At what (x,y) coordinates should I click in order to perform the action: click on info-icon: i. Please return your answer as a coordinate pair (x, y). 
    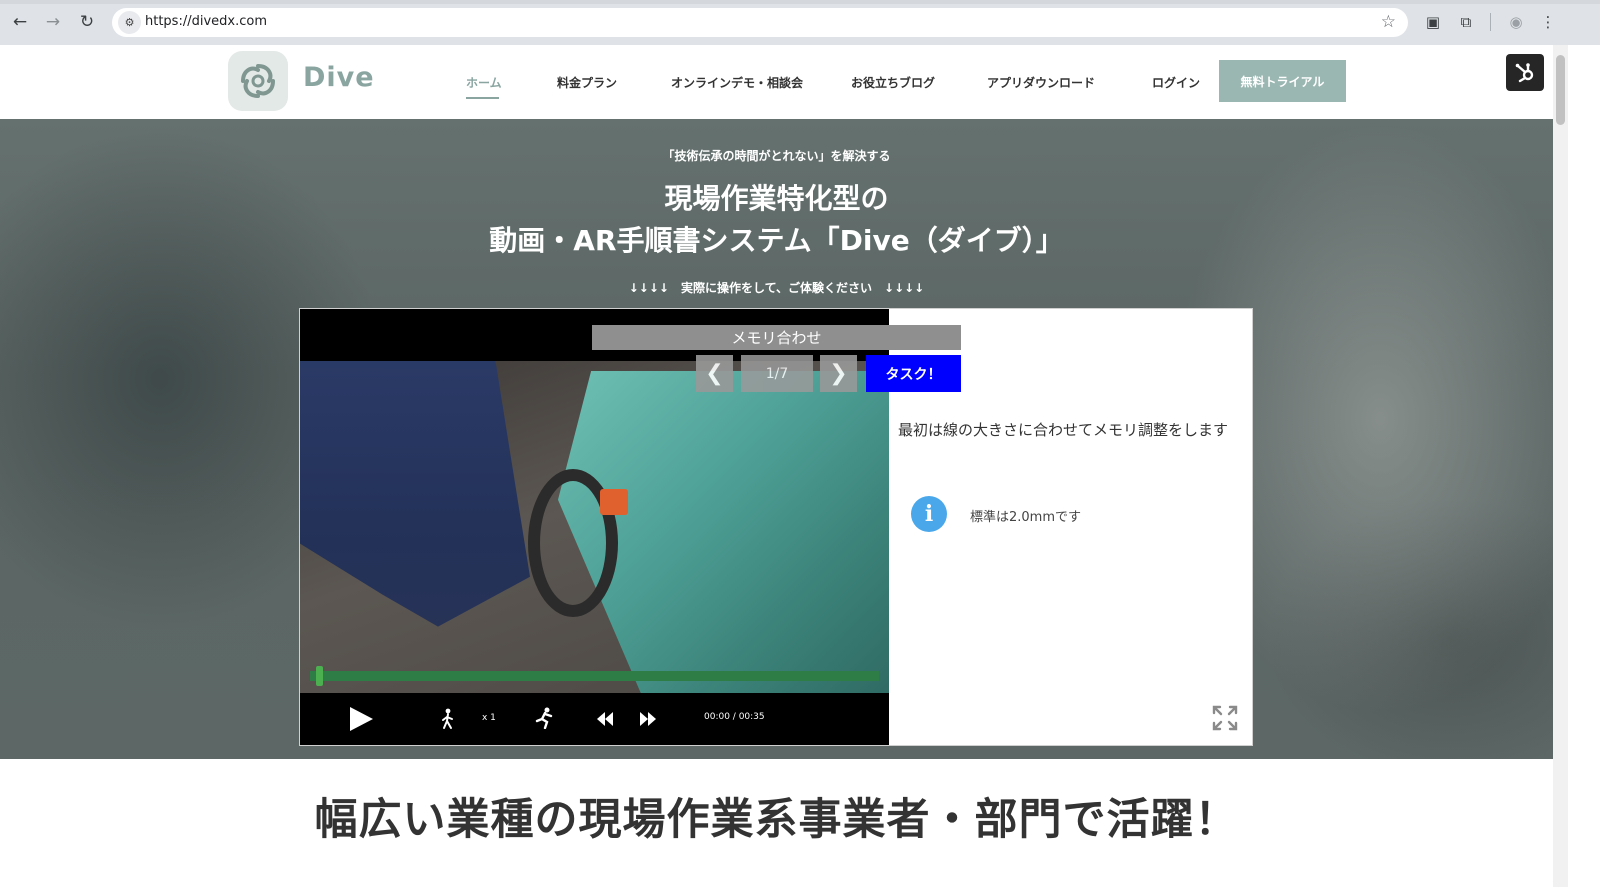
    Looking at the image, I should click on (929, 514).